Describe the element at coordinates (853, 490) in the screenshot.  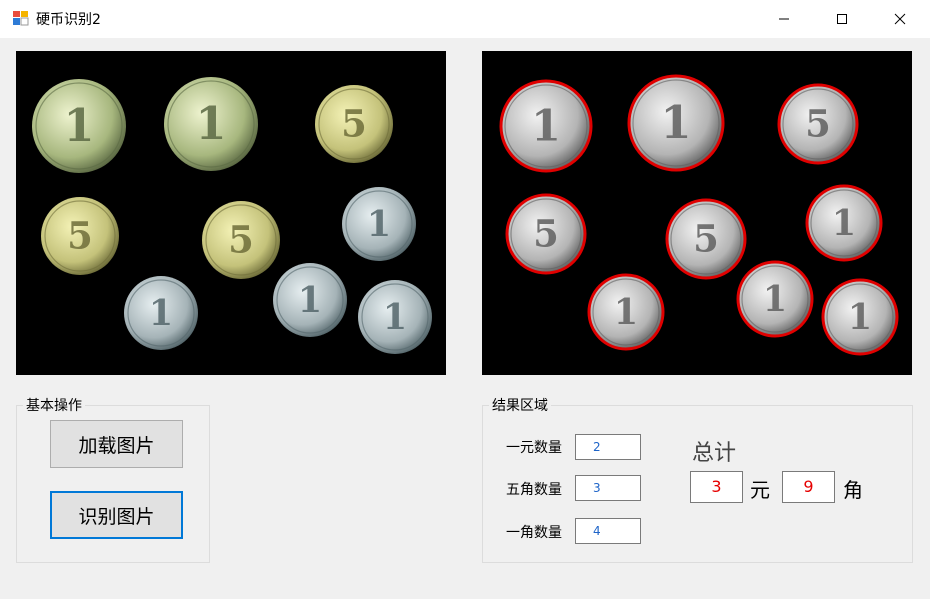
I see `jiao-unit-label: 角` at that location.